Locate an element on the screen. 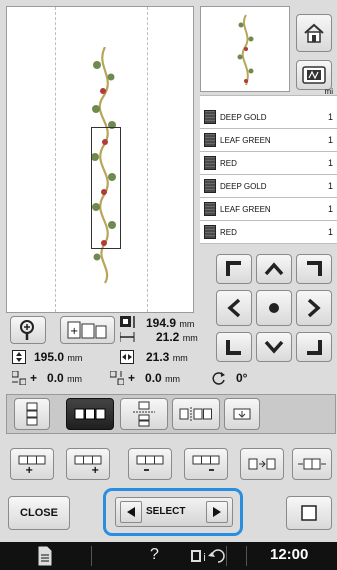  layout-mode-bar is located at coordinates (171, 414).